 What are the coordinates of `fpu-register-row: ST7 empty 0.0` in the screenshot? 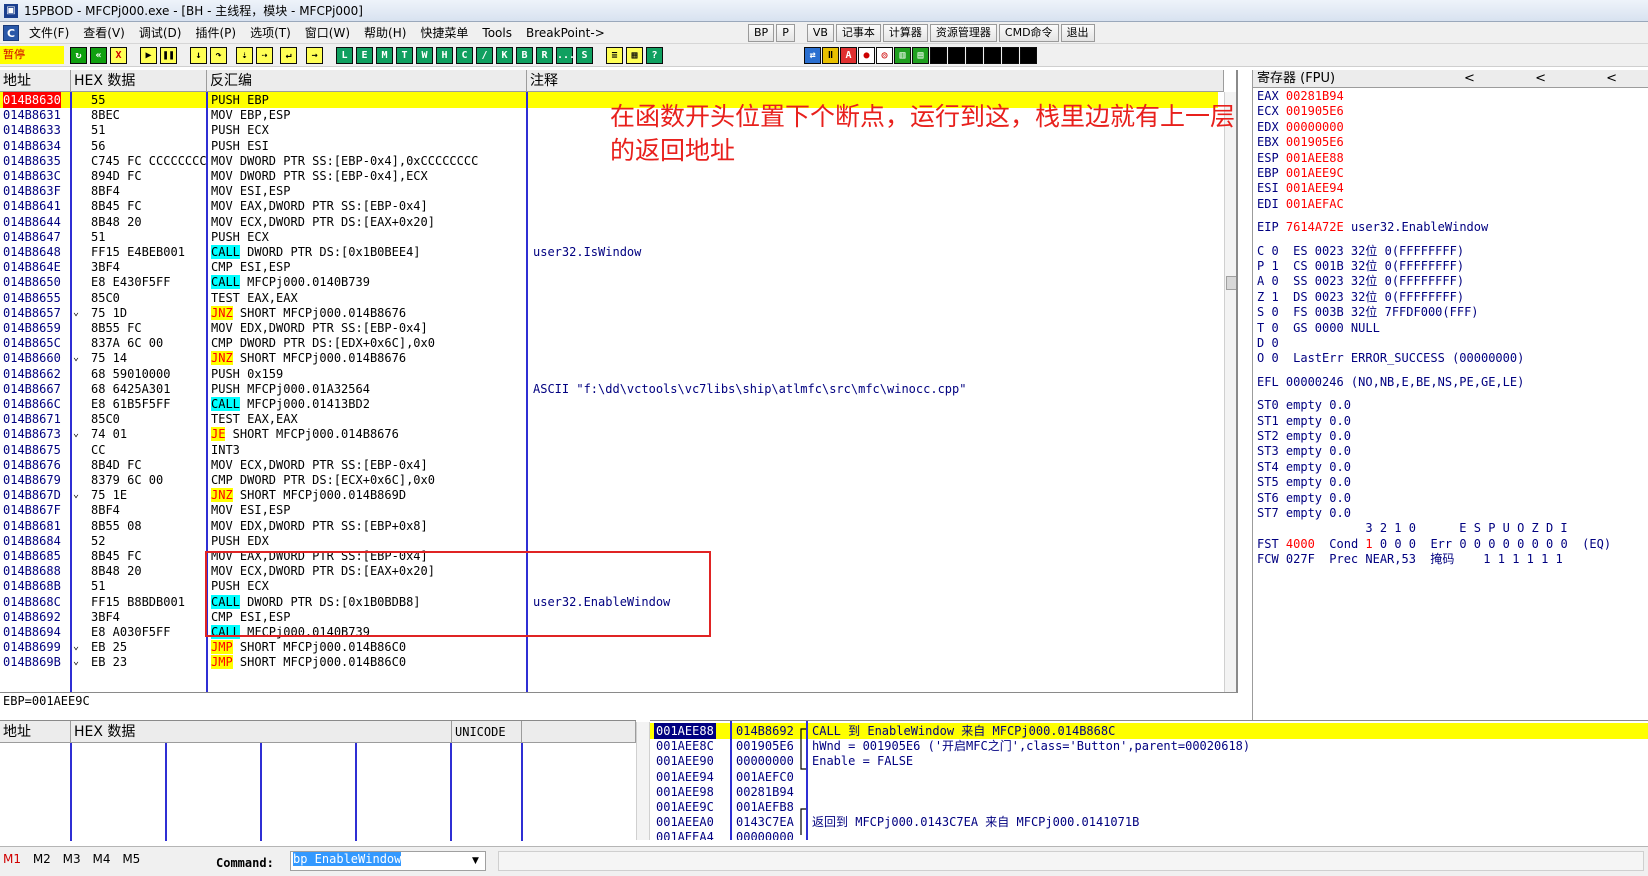 It's located at (1304, 513).